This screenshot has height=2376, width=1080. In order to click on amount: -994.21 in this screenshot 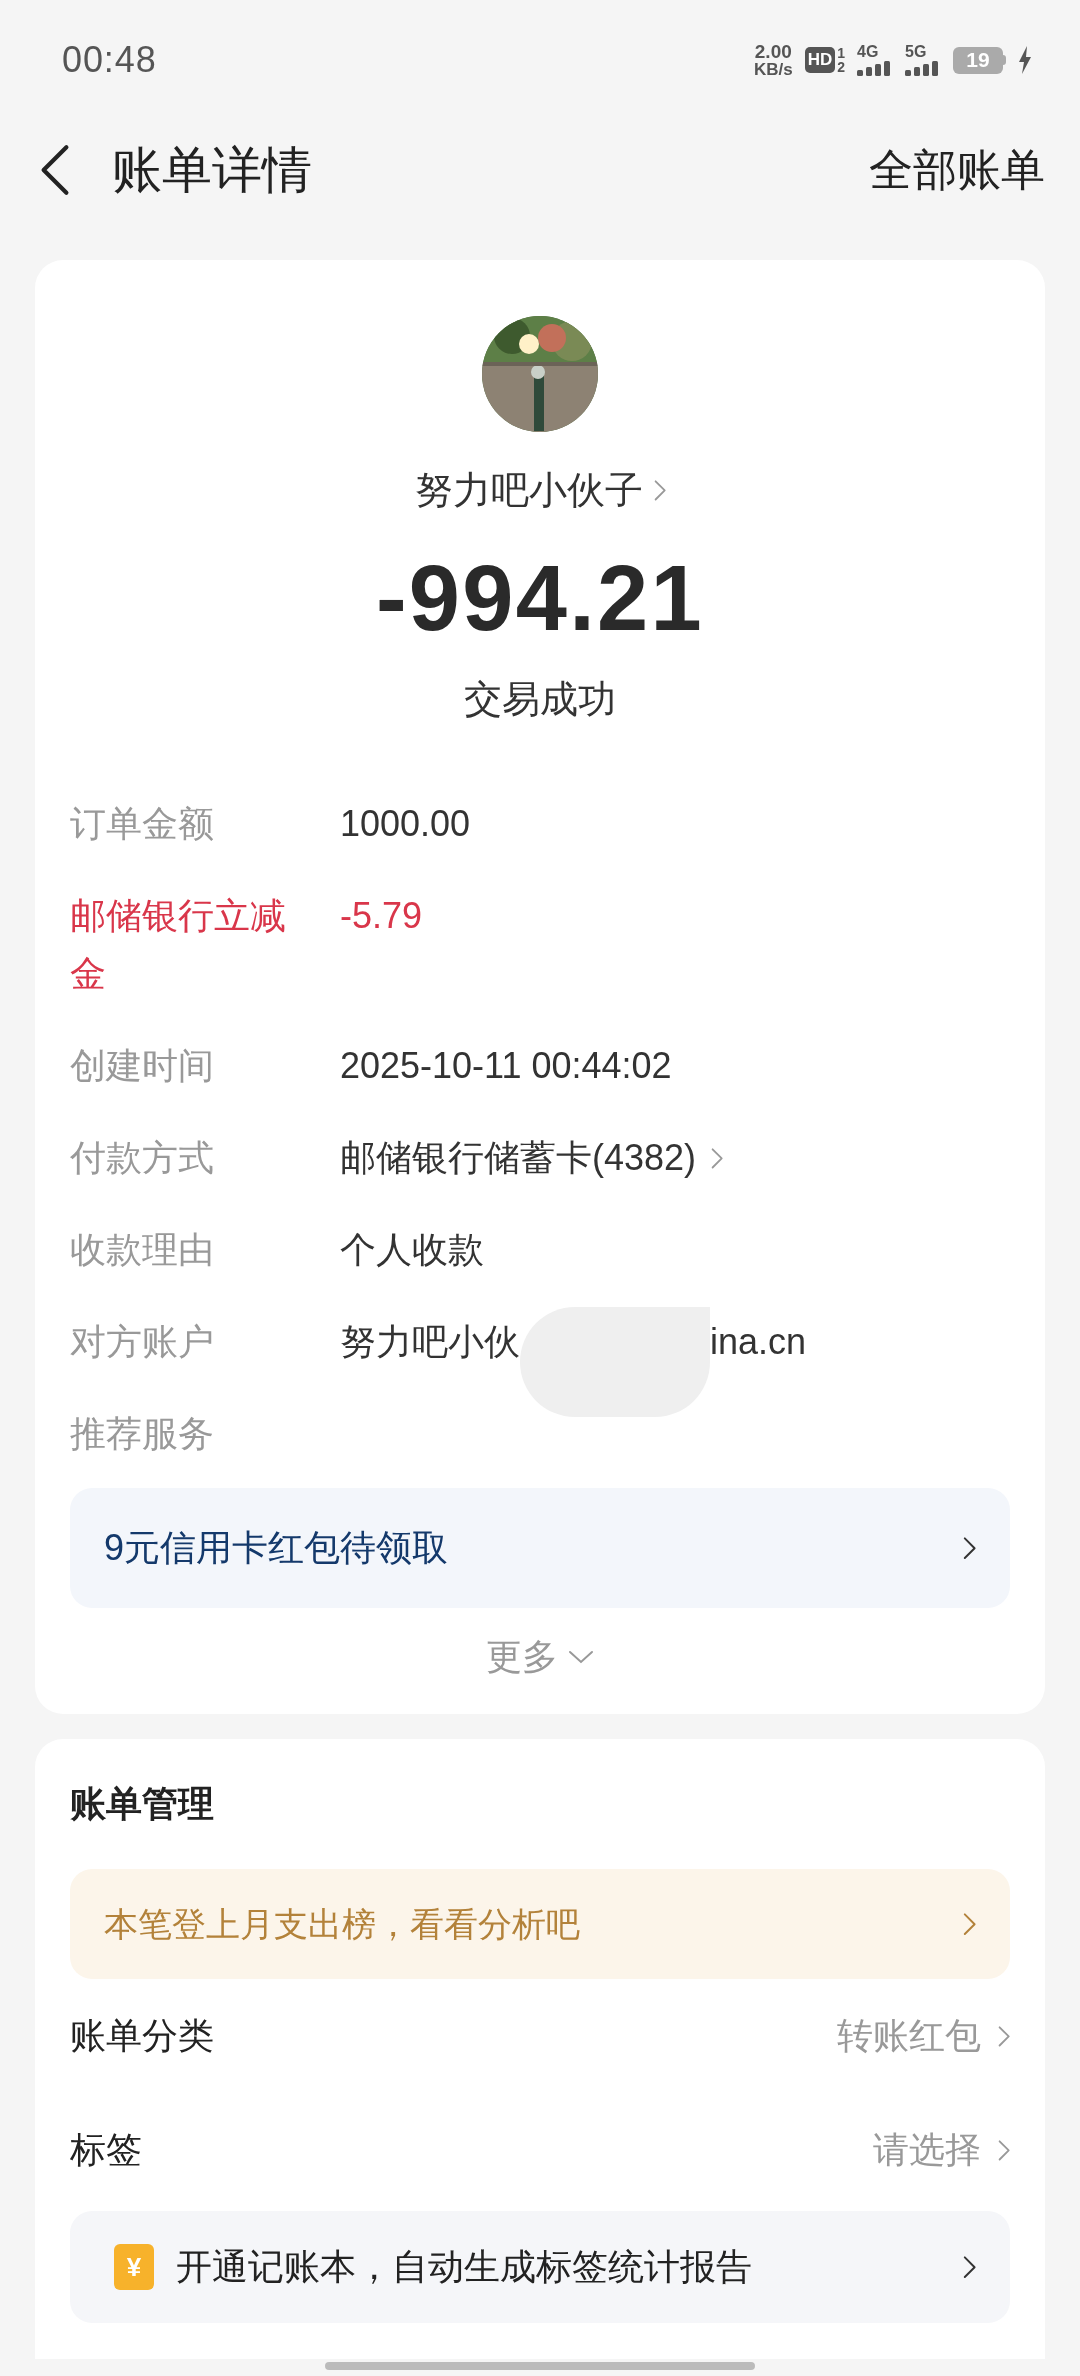, I will do `click(540, 598)`.